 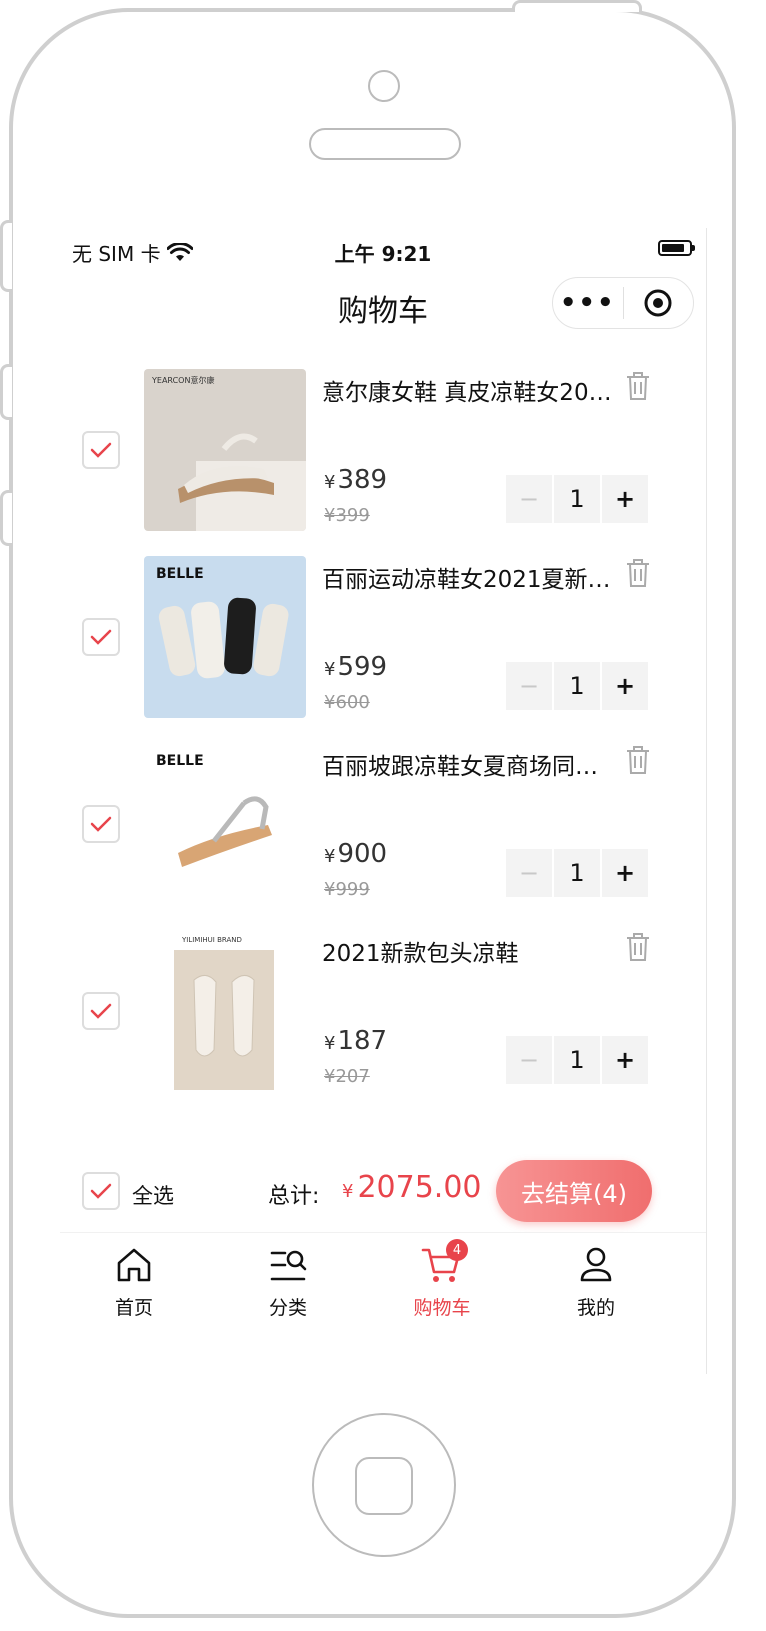 What do you see at coordinates (384, 1486) in the screenshot?
I see `home-button-square` at bounding box center [384, 1486].